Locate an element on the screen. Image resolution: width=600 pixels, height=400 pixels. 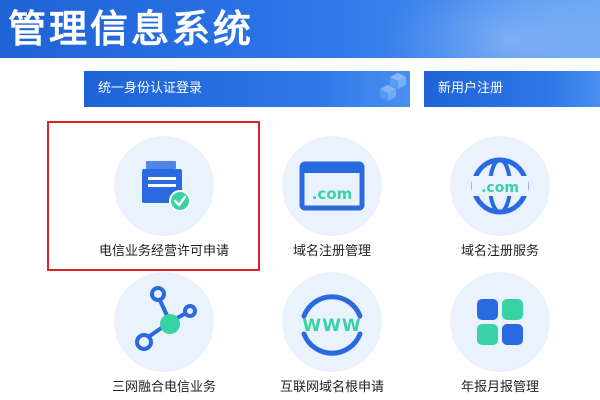
tile-domain-registration-management: .com 域名注册管理 is located at coordinates (332, 201).